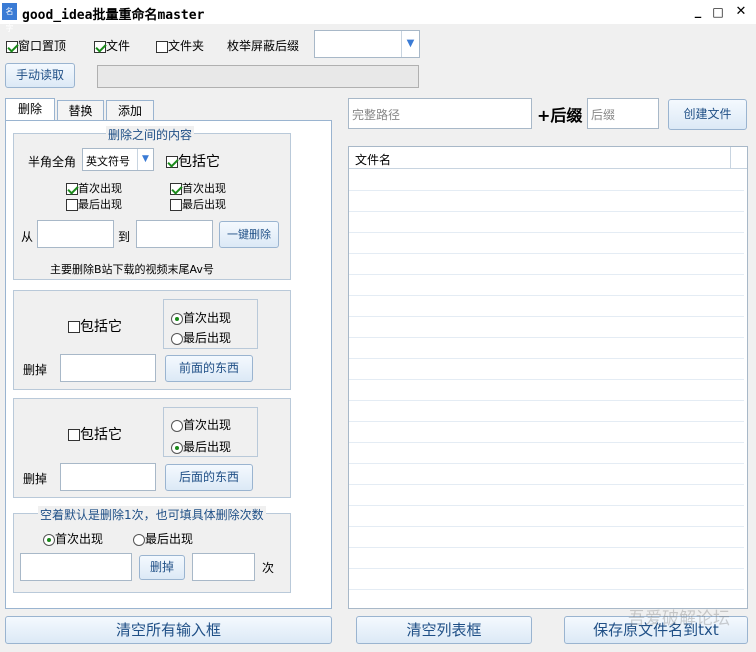 This screenshot has height=652, width=756. I want to click on to-last-option: 最后出现, so click(198, 204).